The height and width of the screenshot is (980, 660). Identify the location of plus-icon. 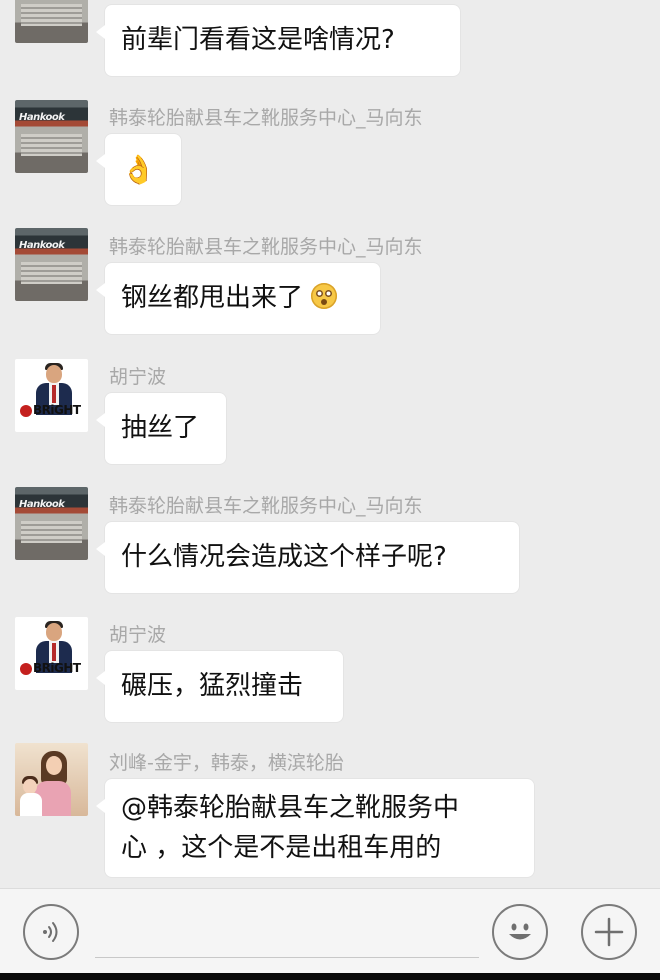
(609, 932).